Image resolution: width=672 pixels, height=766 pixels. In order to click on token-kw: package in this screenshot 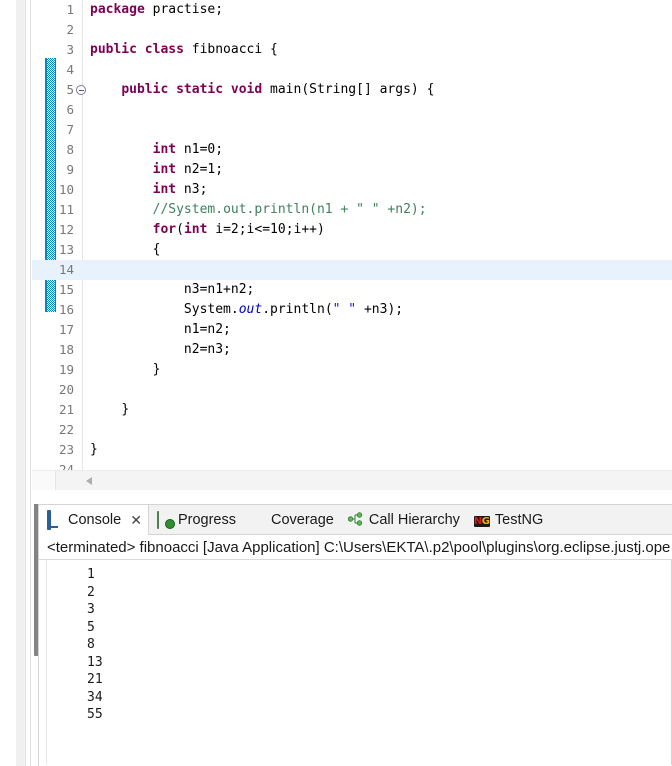, I will do `click(117, 9)`.